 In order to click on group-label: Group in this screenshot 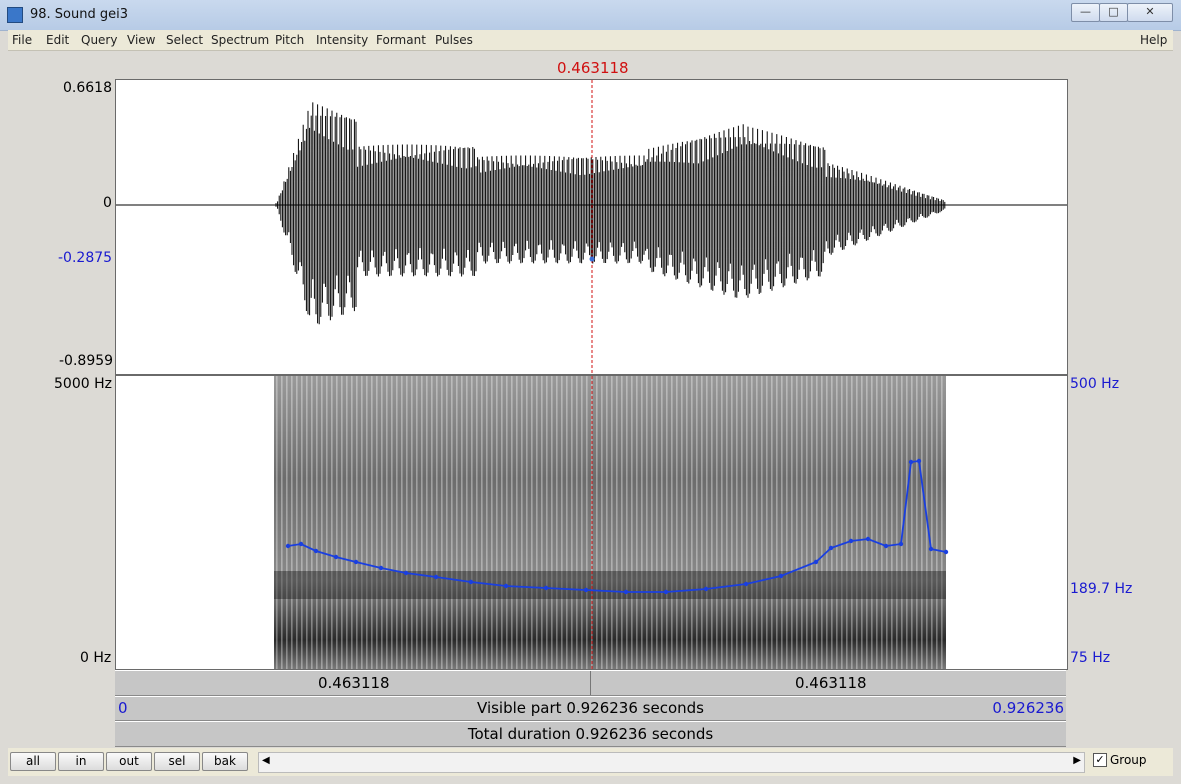, I will do `click(1128, 760)`.